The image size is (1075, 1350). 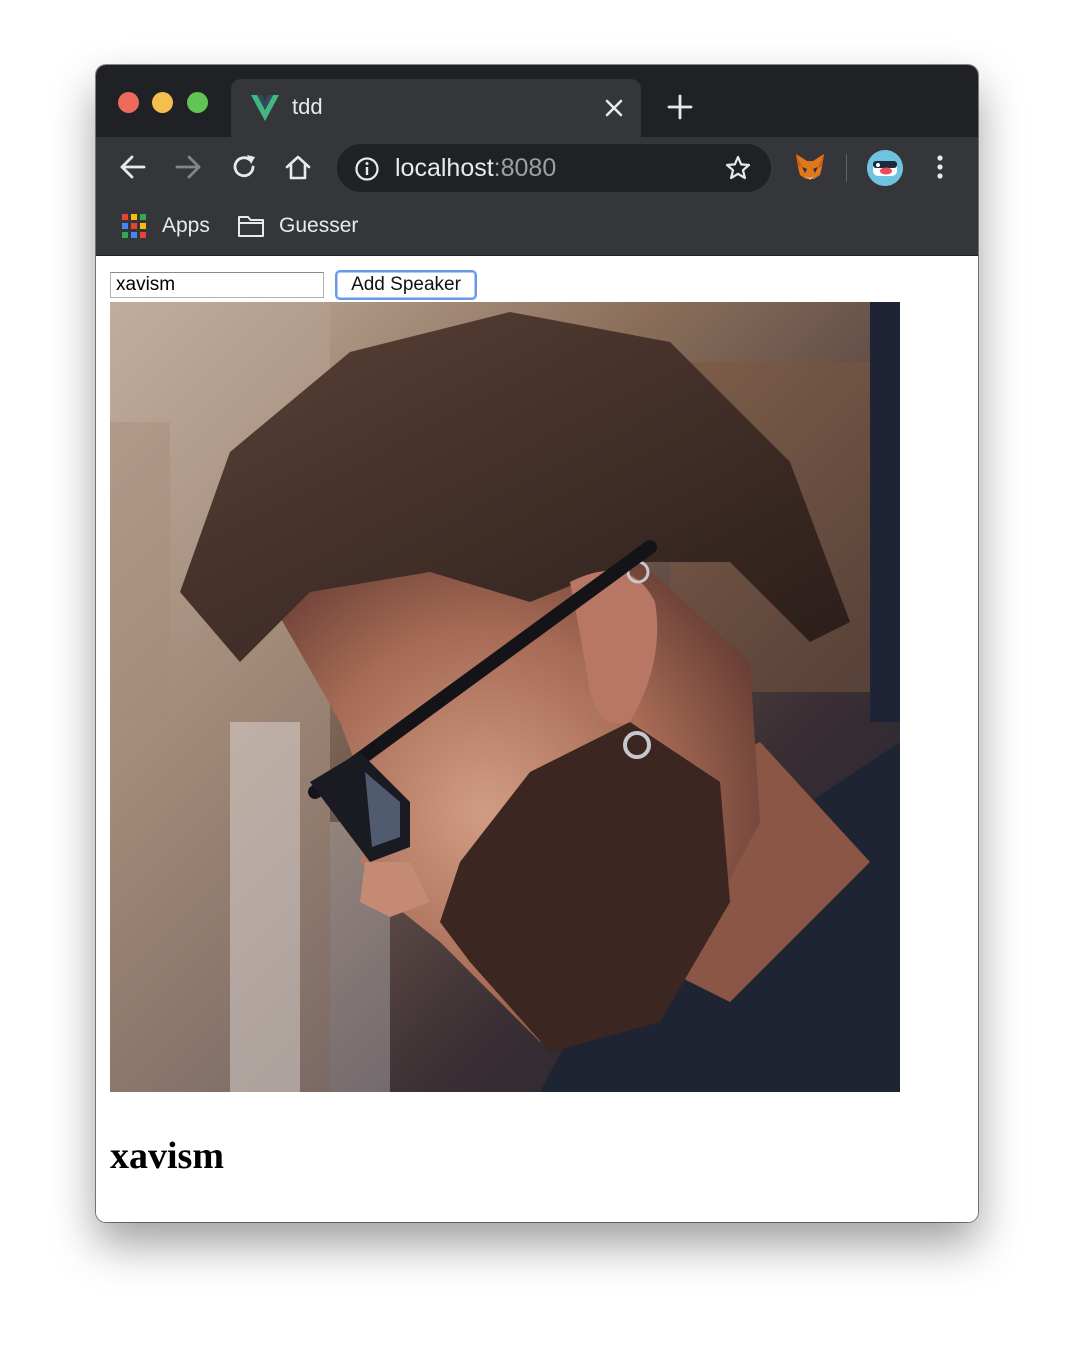 I want to click on bookmark-star-icon, so click(x=738, y=168).